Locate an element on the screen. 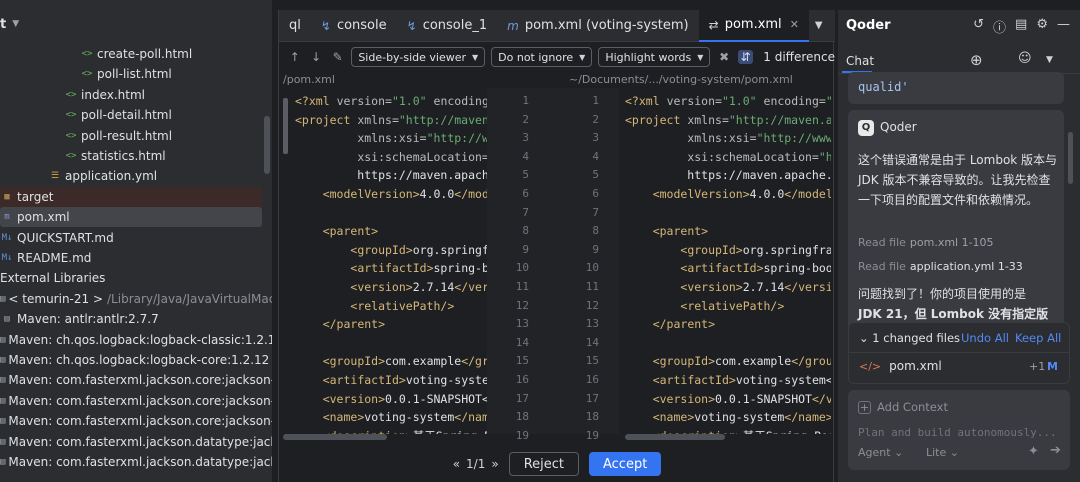 This screenshot has height=482, width=1080. tab-pom-voting-system: m pom.xml (voting-system) is located at coordinates (598, 26).